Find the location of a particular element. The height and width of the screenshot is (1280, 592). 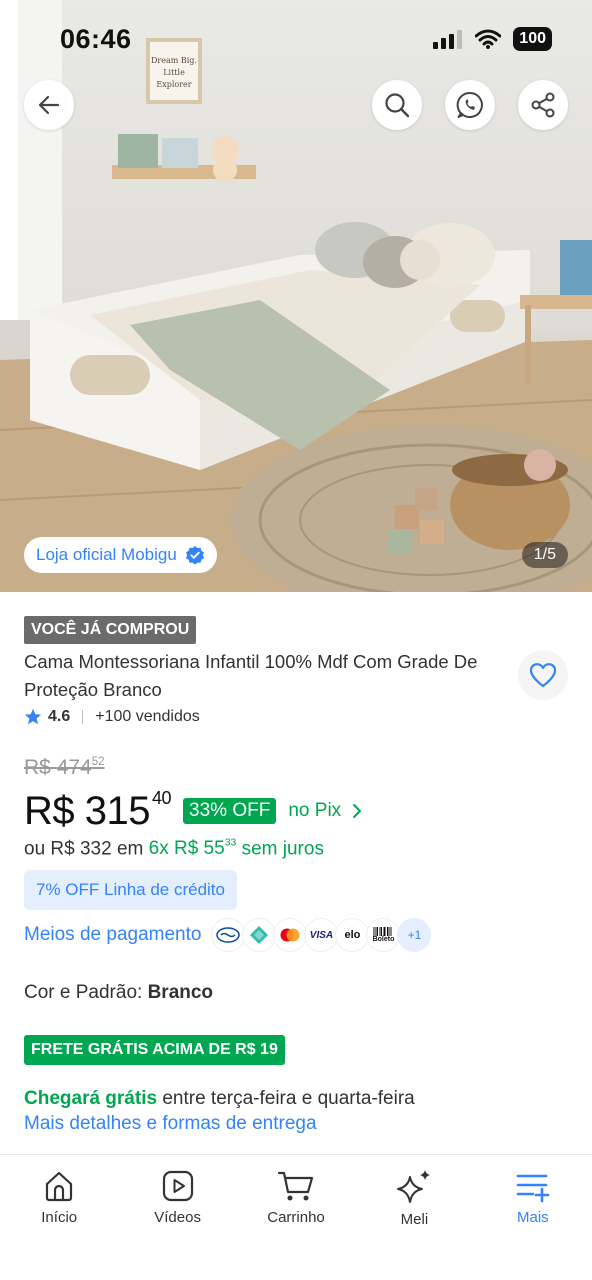

boleto-label: Boleto is located at coordinates (383, 939).